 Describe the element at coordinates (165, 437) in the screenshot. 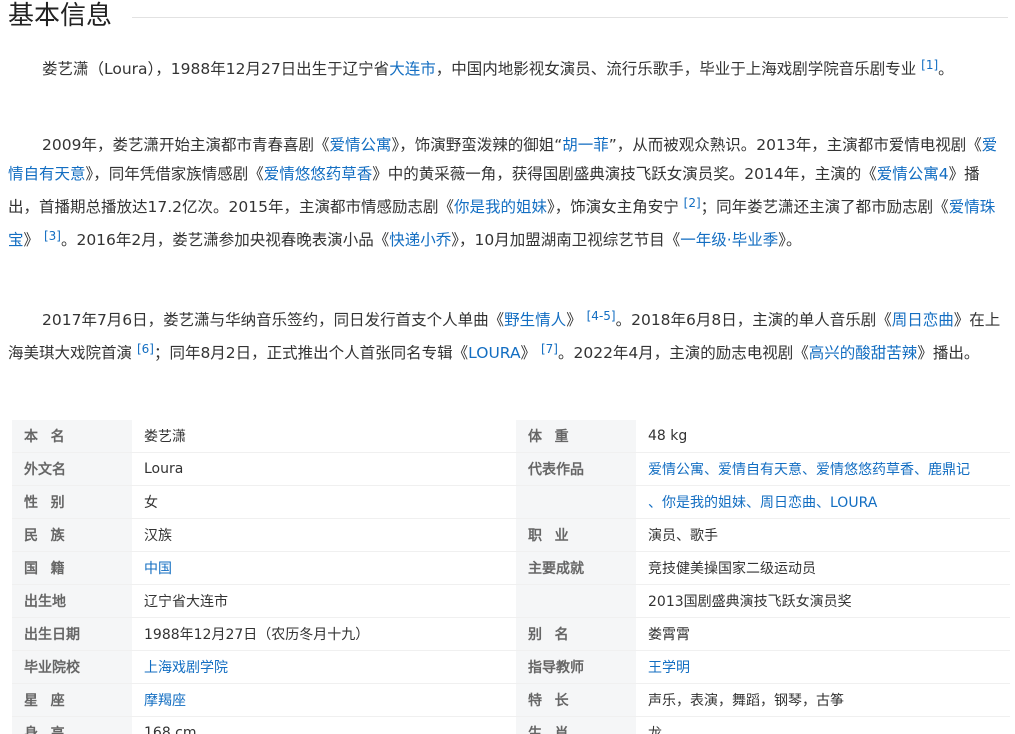

I see `info-value-text: 娄艺潇` at that location.